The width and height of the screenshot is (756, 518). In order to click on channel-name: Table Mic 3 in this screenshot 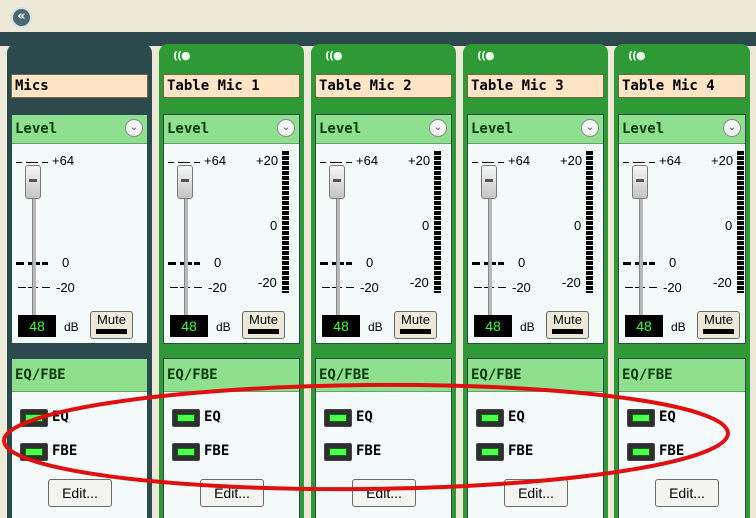, I will do `click(535, 86)`.